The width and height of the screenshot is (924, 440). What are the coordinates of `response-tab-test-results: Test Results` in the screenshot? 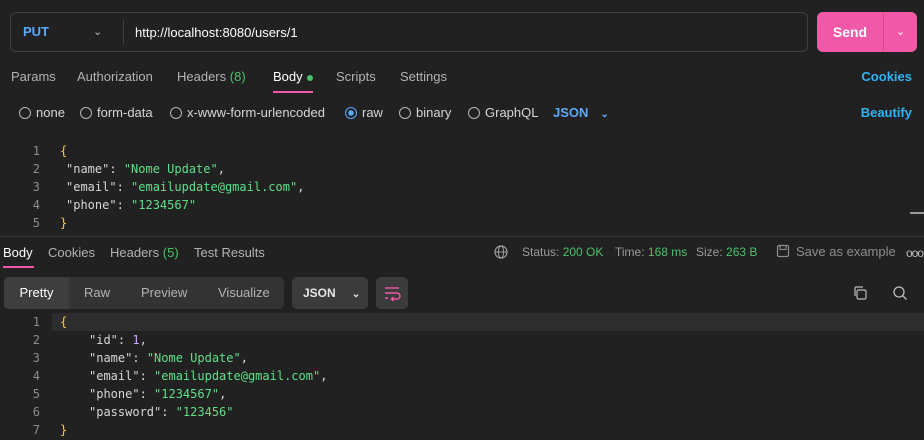 It's located at (229, 254).